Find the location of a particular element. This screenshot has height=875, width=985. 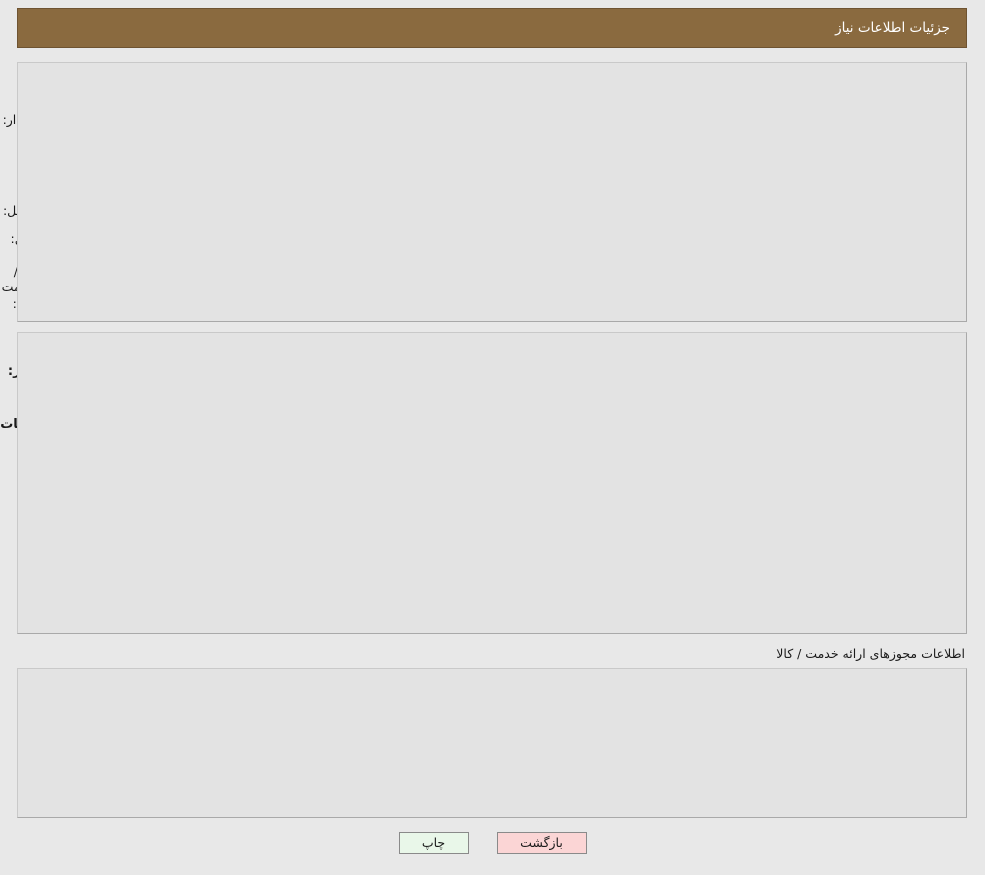

page-title-bar: جزئیات اطلاعات نیاز is located at coordinates (492, 28).